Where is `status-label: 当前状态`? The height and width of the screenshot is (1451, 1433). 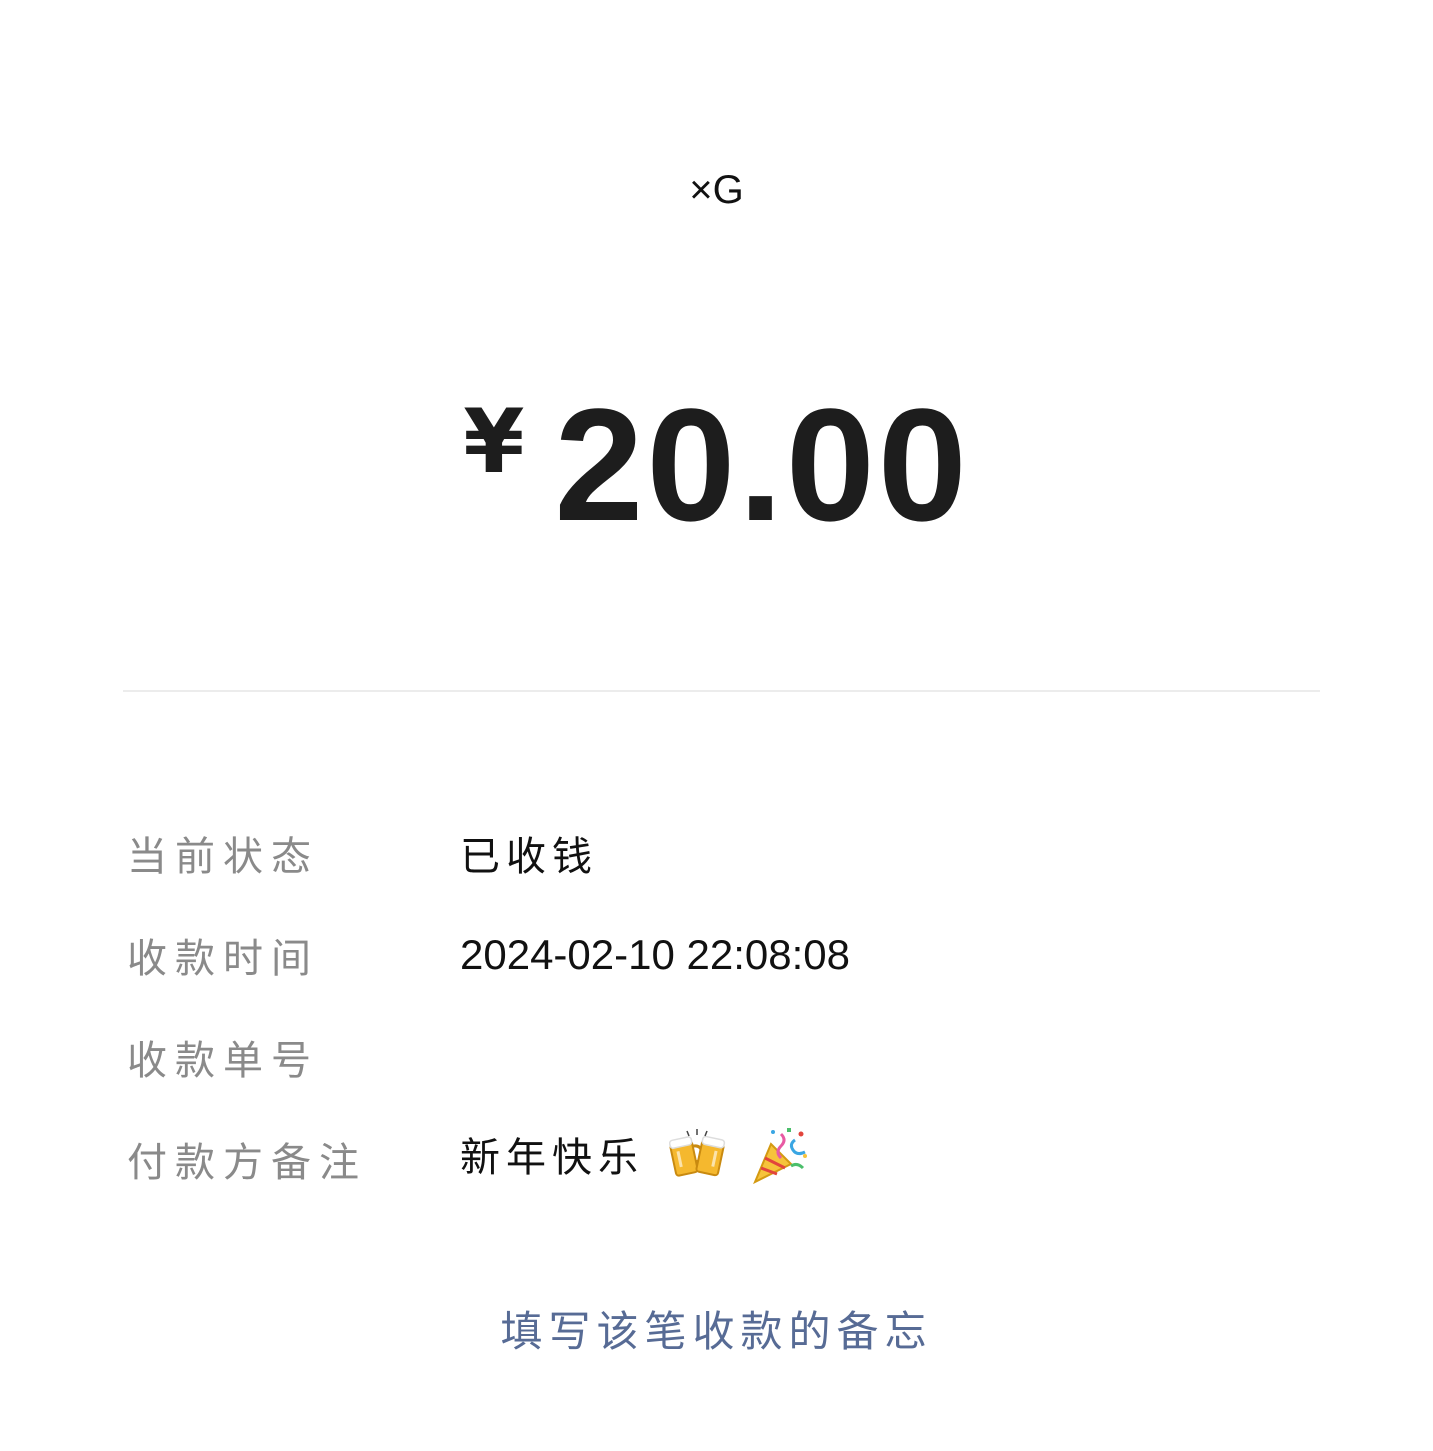
status-label: 当前状态 is located at coordinates (223, 857).